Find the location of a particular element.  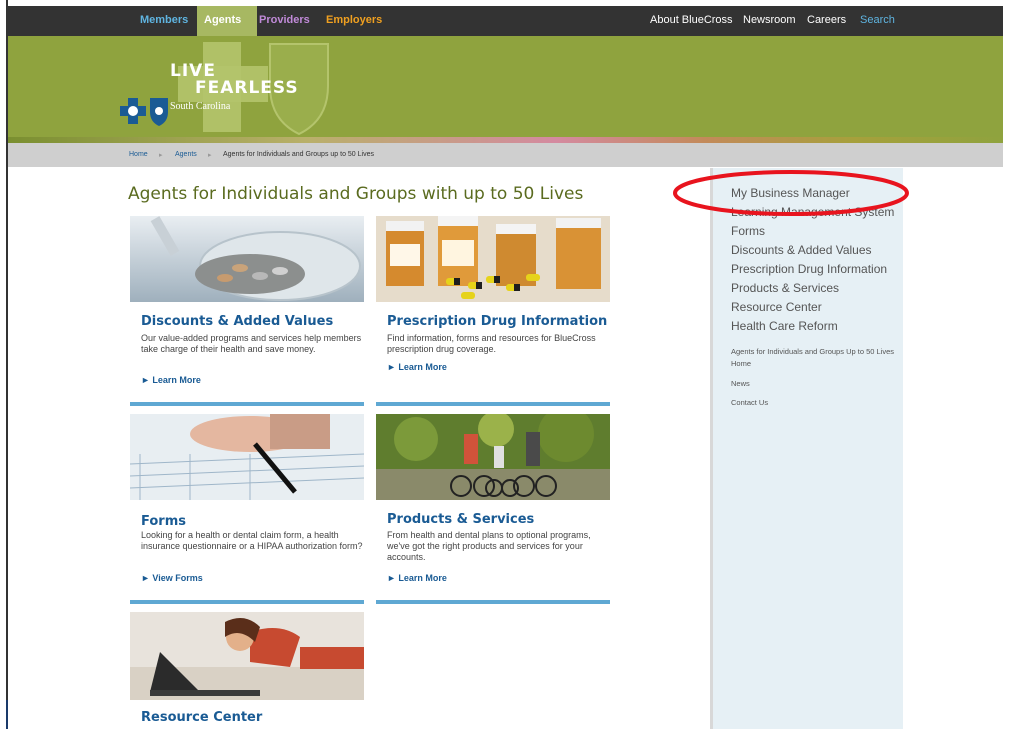

sidebar-item-prescription: Prescription Drug Information is located at coordinates (809, 269).